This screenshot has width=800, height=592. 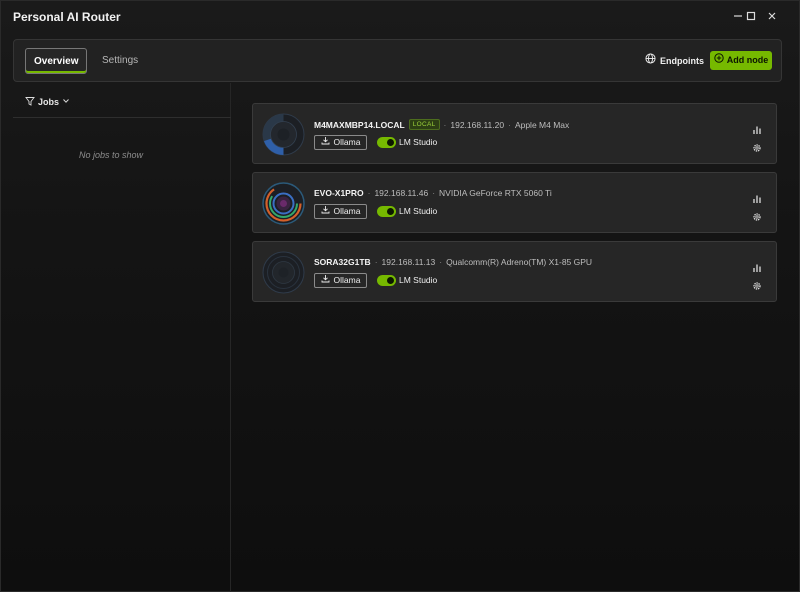 I want to click on node-gpu: Qualcomm(R) Adreno(TM) X1-85 GPU, so click(x=519, y=262).